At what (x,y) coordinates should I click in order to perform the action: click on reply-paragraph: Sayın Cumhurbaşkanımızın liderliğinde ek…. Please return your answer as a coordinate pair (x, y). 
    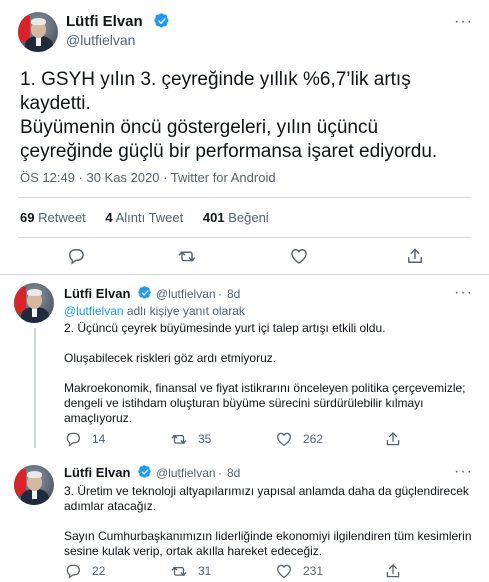
    Looking at the image, I should click on (268, 543).